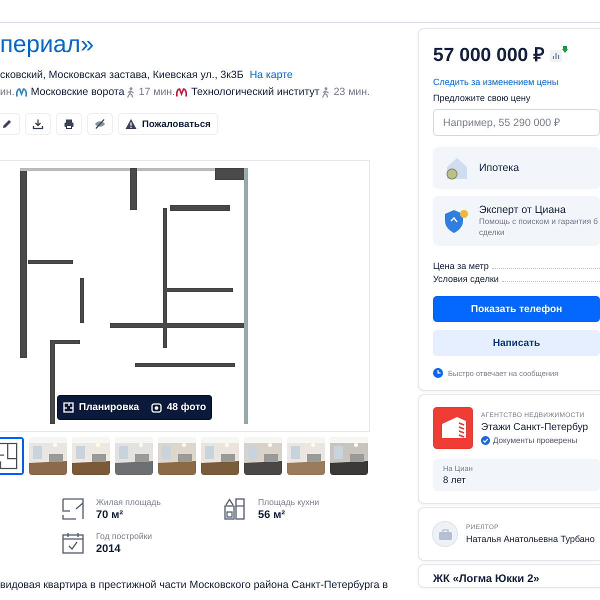 Image resolution: width=600 pixels, height=600 pixels. Describe the element at coordinates (516, 82) in the screenshot. I see `price-tracking-link: Следить за изменением цены` at that location.